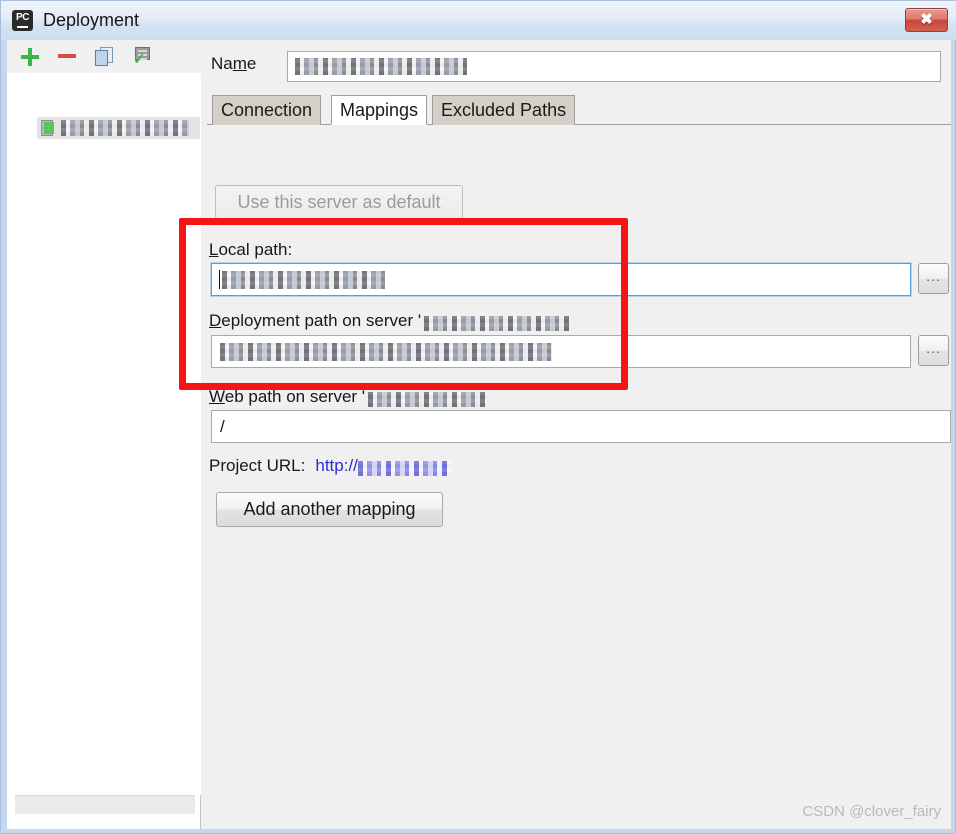 The image size is (956, 834). What do you see at coordinates (561, 279) in the screenshot?
I see `local-path-input` at bounding box center [561, 279].